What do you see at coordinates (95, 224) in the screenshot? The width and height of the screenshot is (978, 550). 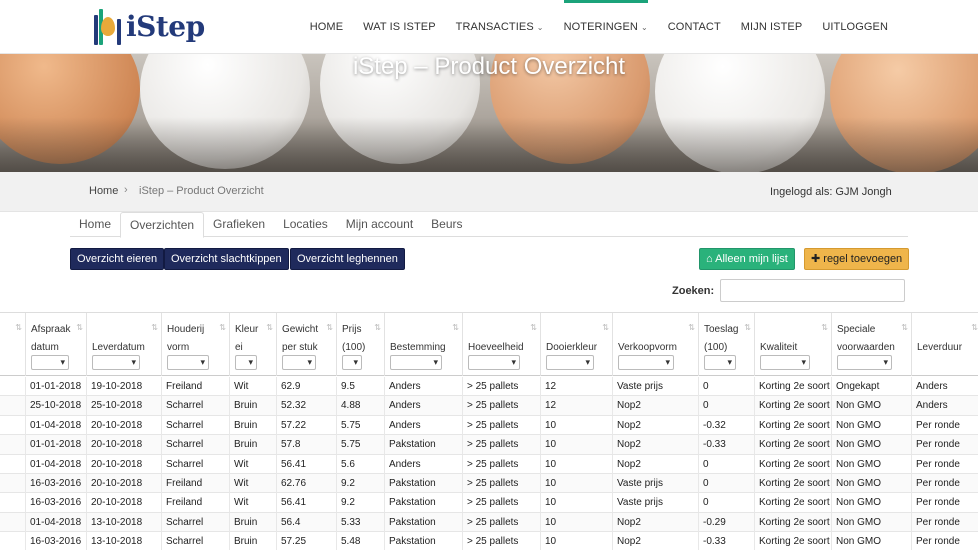 I see `tab-home: Home` at bounding box center [95, 224].